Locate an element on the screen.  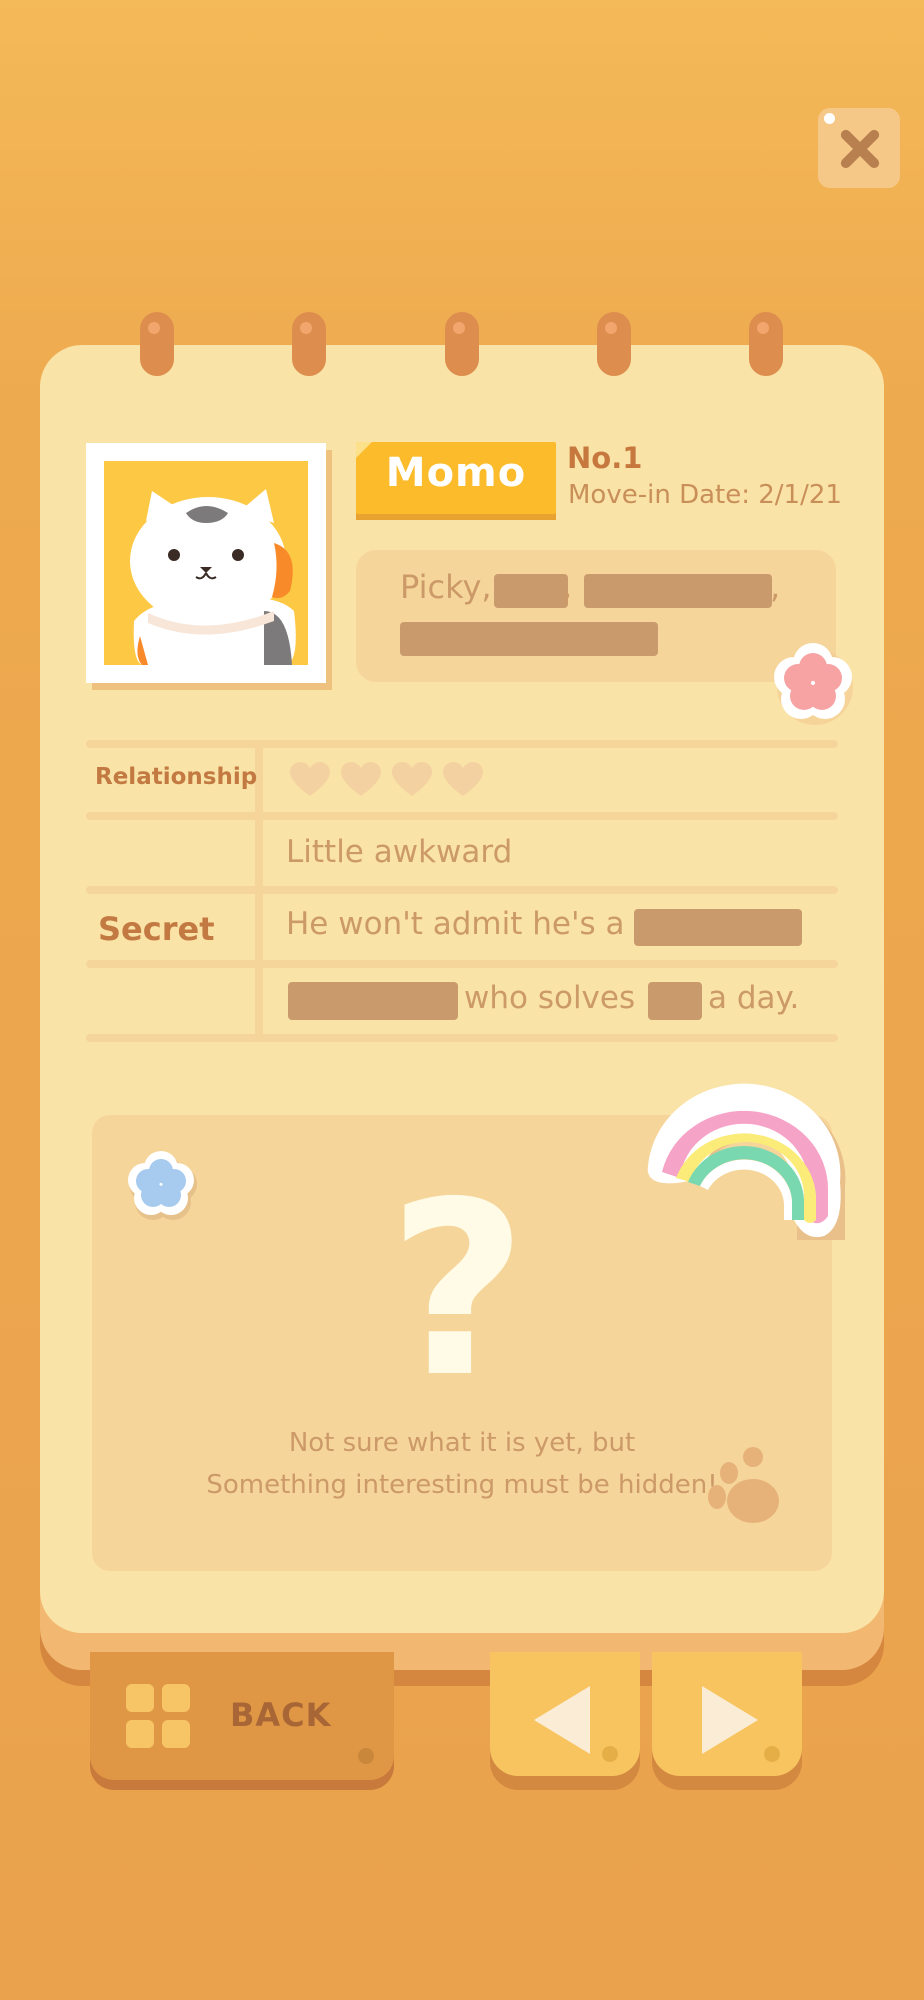
arrow-right-icon is located at coordinates (730, 1720).